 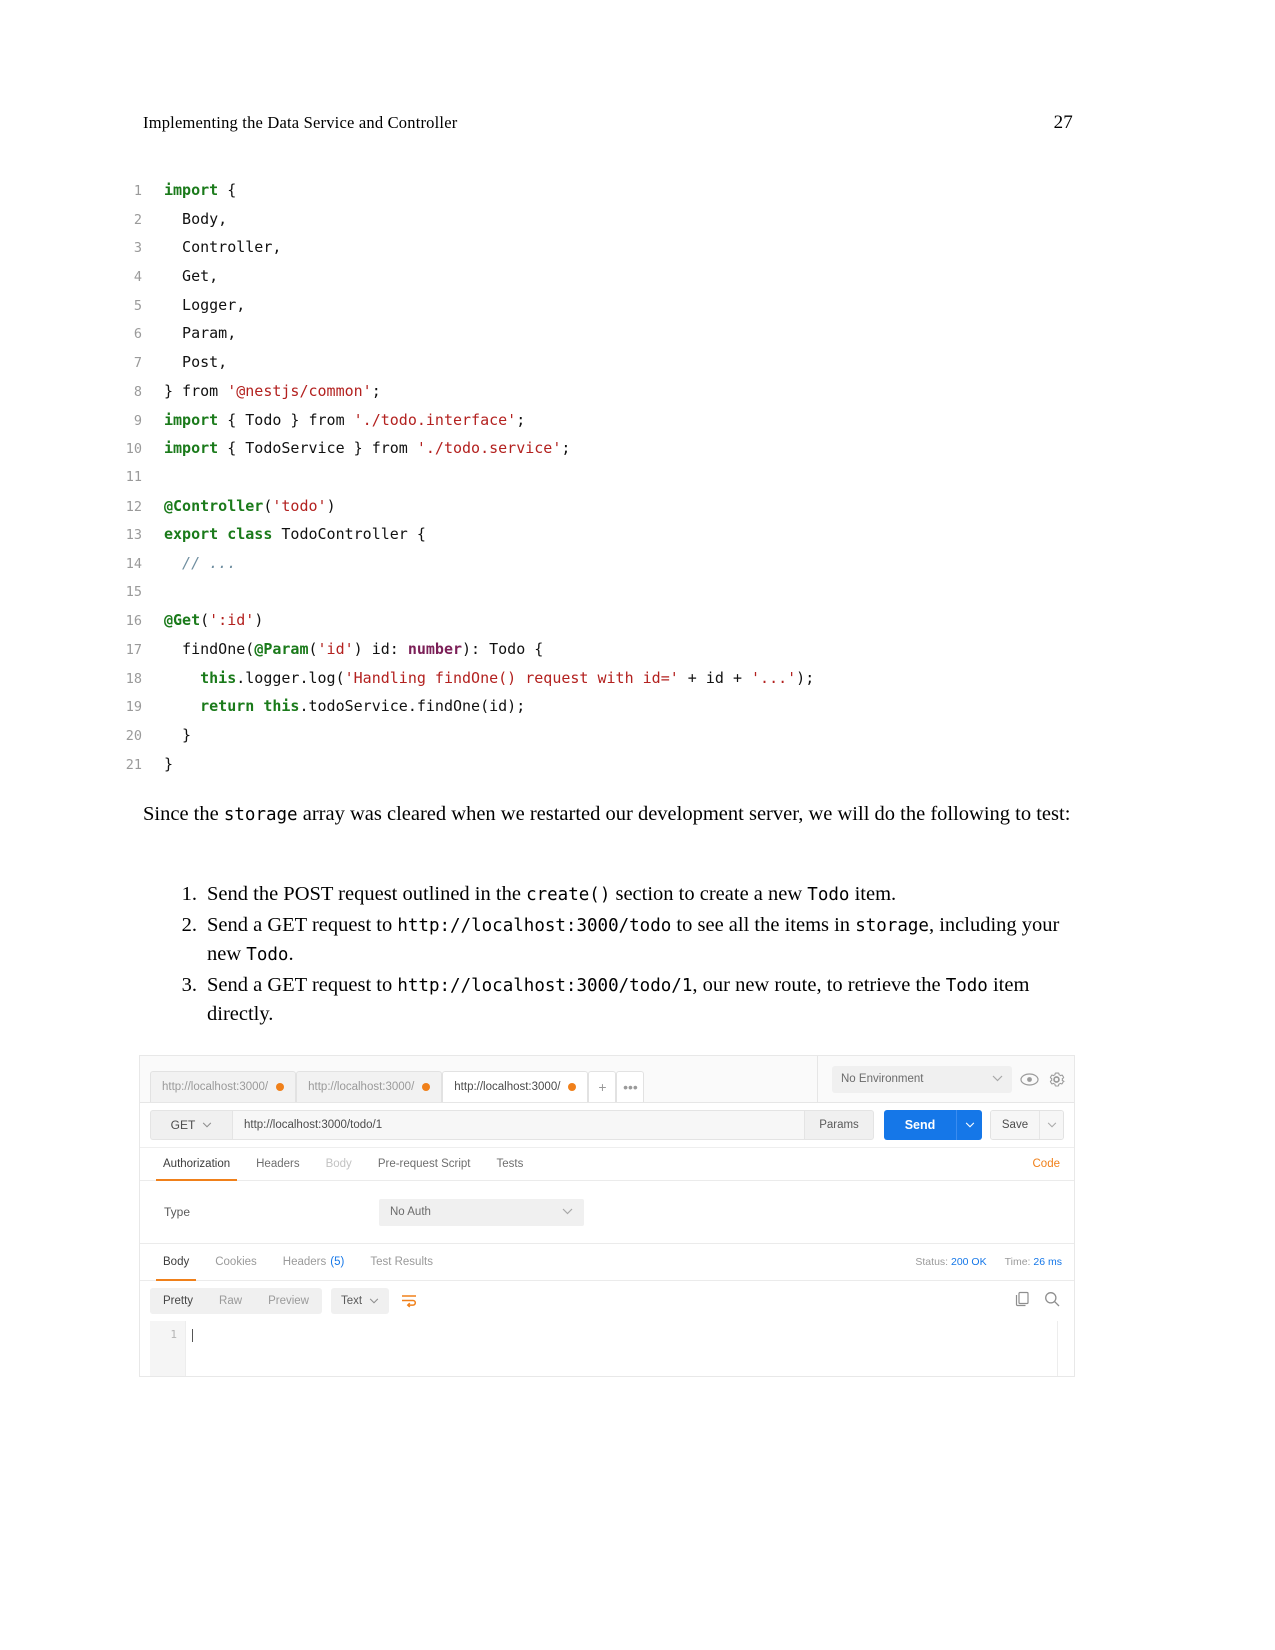 I want to click on code-token: Post,, so click(x=196, y=362).